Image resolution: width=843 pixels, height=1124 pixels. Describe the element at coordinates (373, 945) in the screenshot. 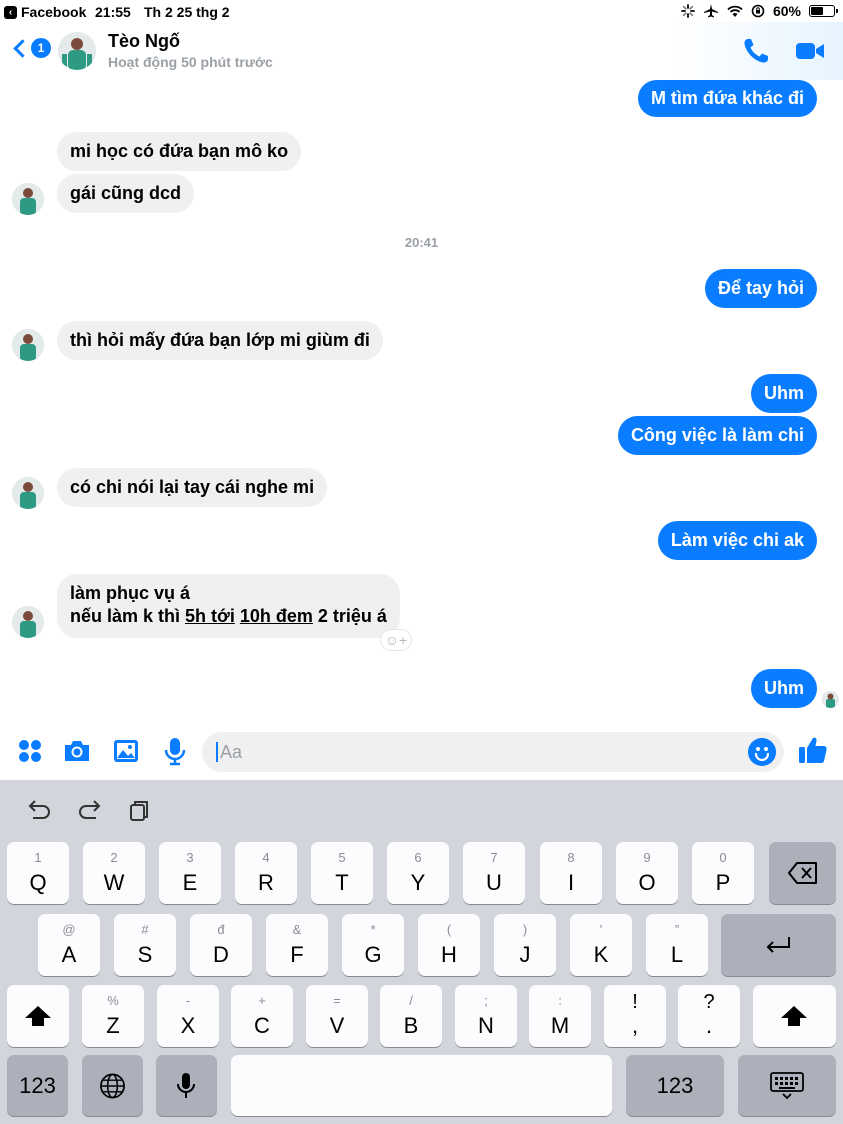

I see `key-g: * G` at that location.